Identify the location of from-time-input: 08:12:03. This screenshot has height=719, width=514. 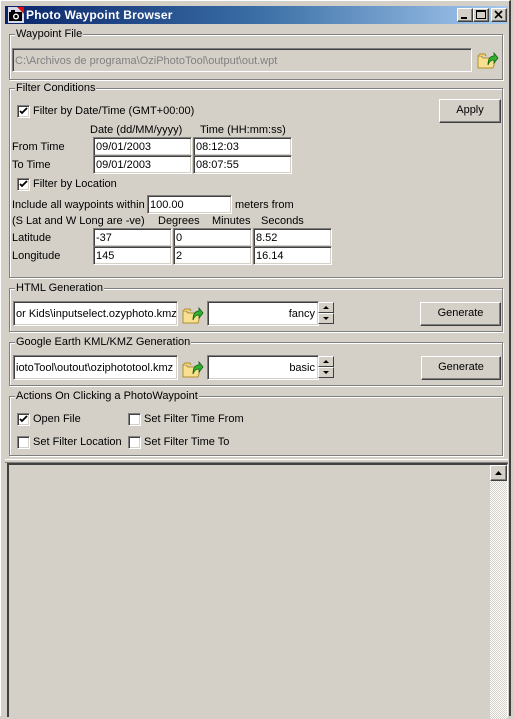
(242, 146).